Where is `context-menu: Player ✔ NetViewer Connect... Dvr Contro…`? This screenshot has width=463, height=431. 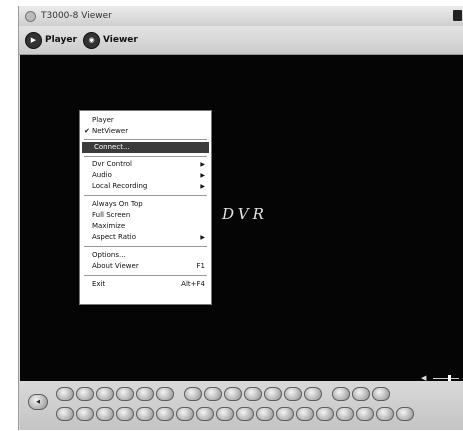 context-menu: Player ✔ NetViewer Connect... Dvr Contro… is located at coordinates (145, 207).